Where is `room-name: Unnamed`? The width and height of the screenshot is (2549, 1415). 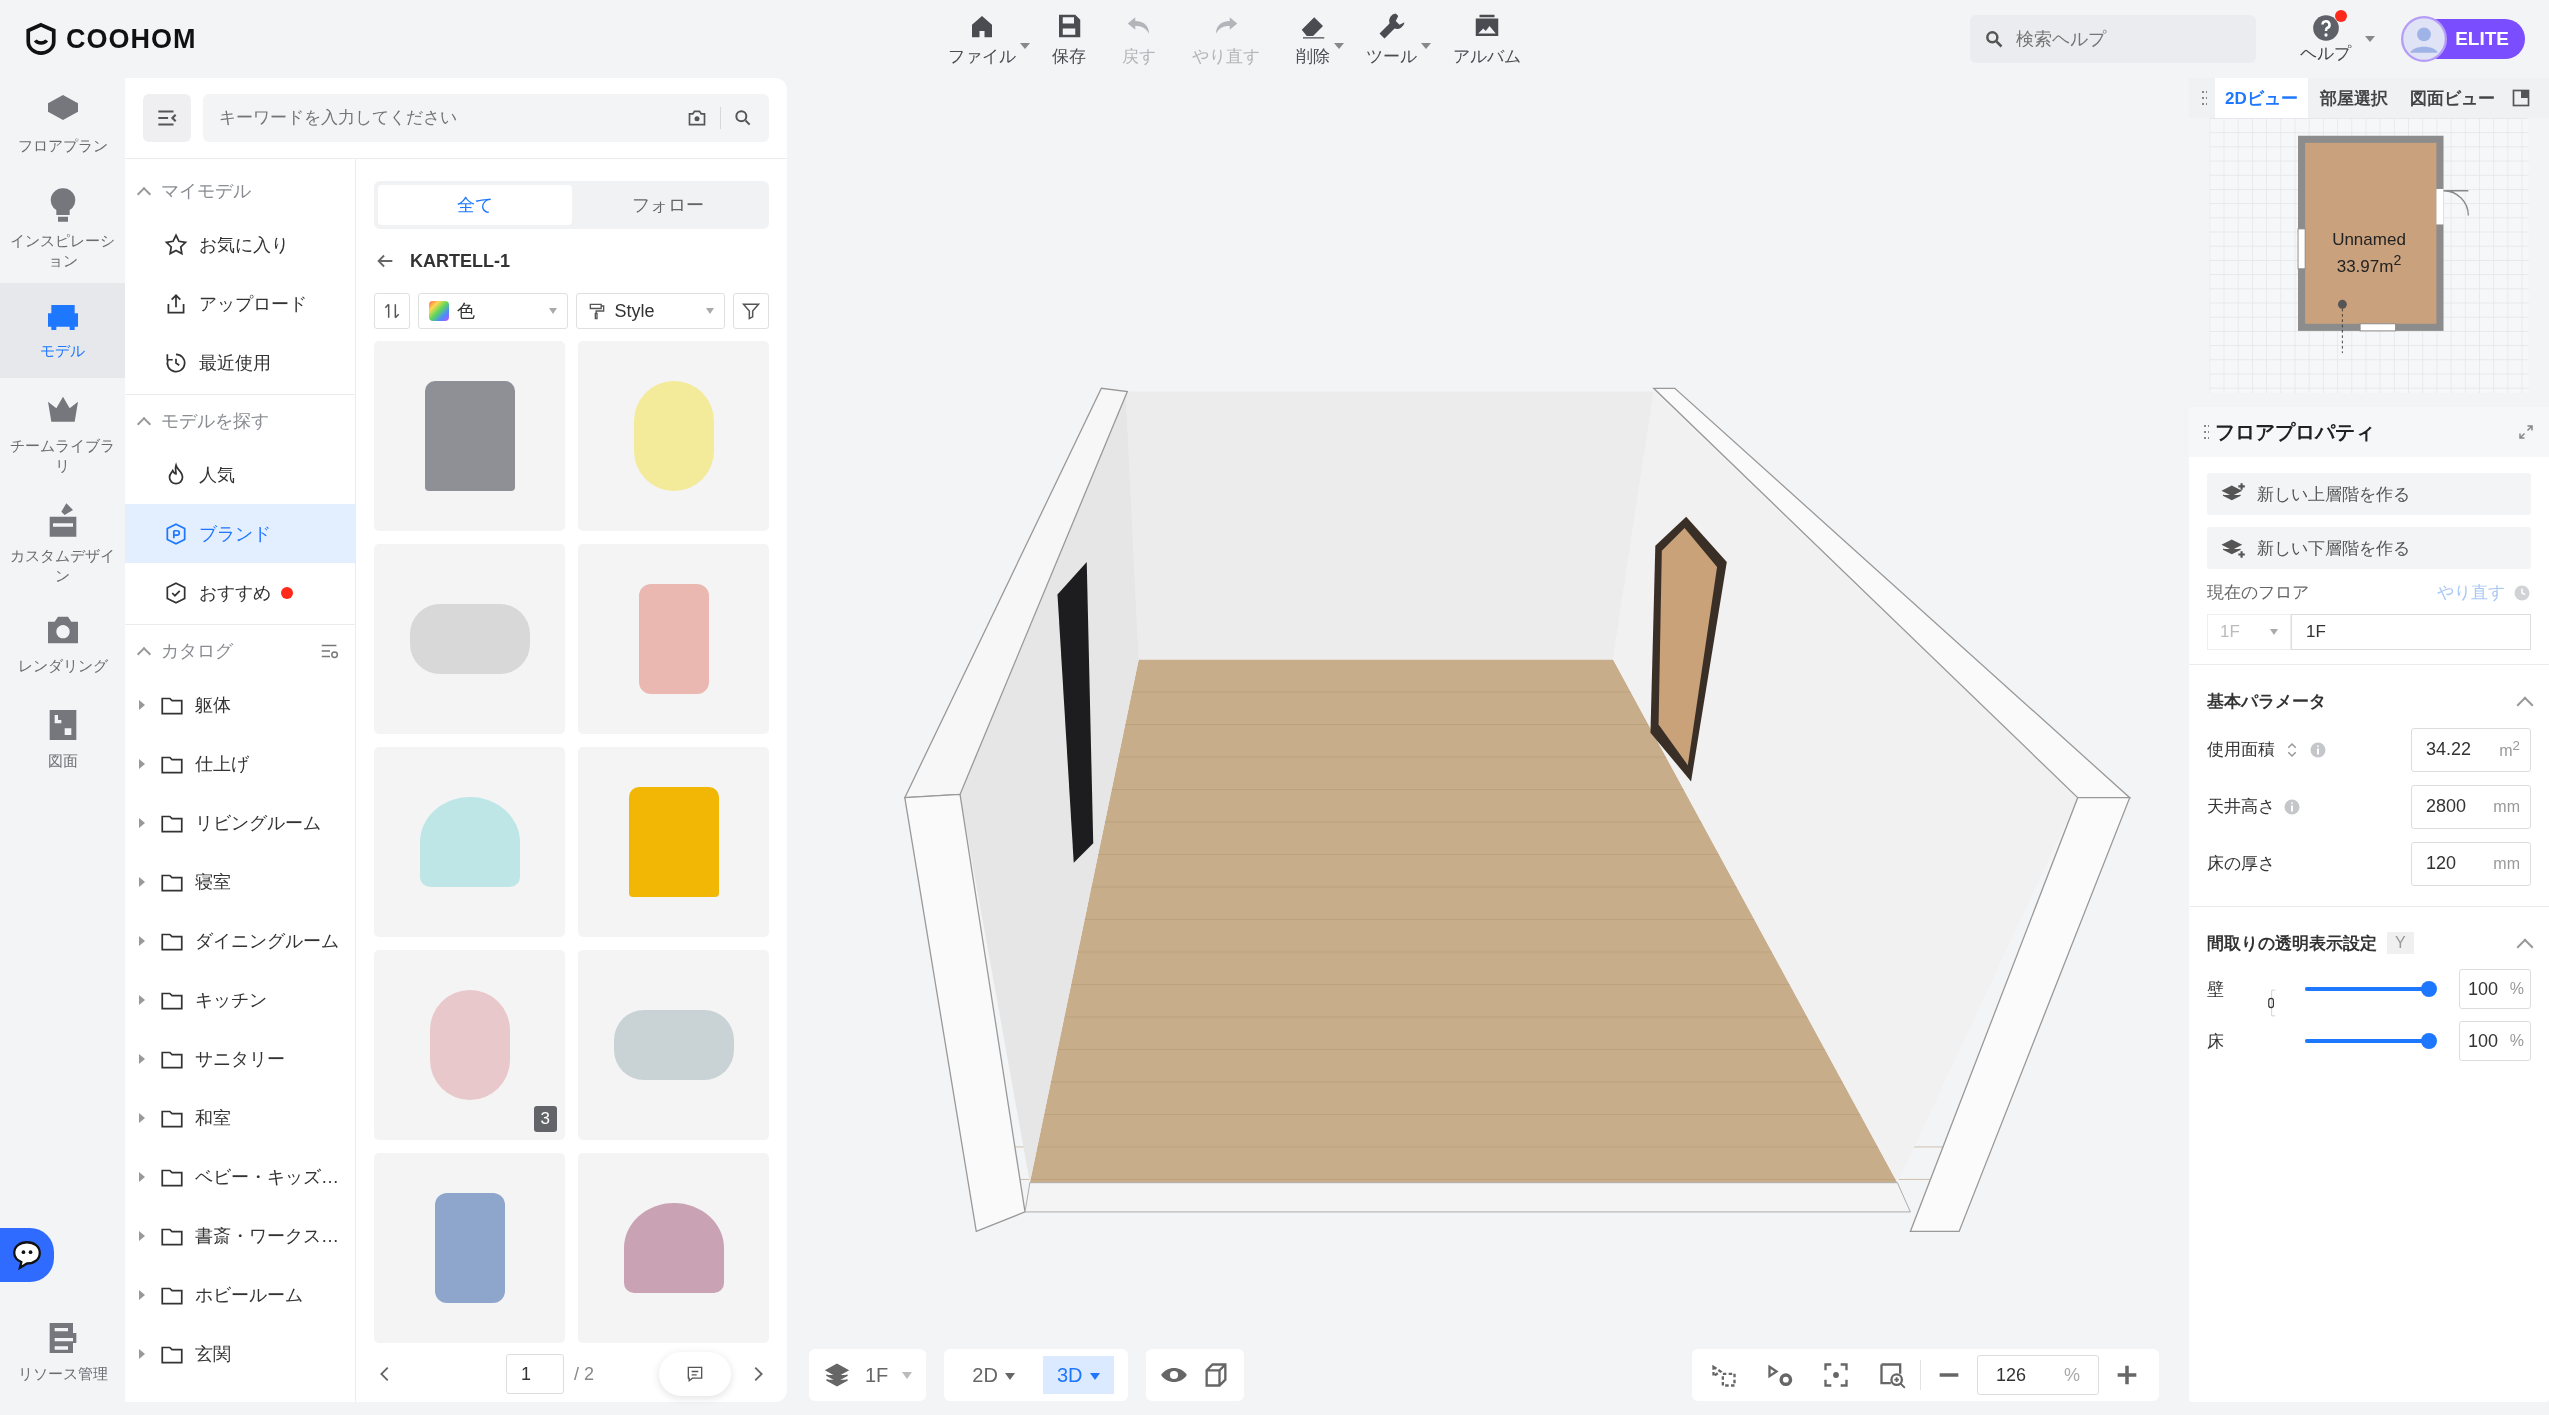
room-name: Unnamed is located at coordinates (2369, 240).